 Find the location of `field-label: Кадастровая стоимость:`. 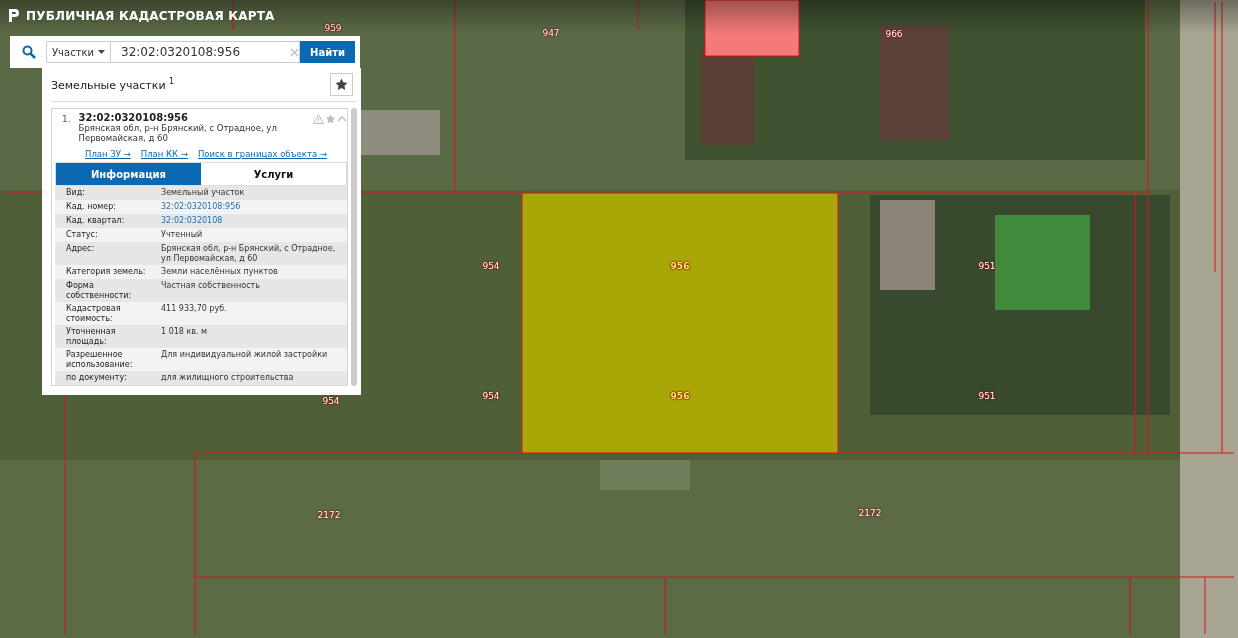

field-label: Кадастровая стоимость: is located at coordinates (94, 313).